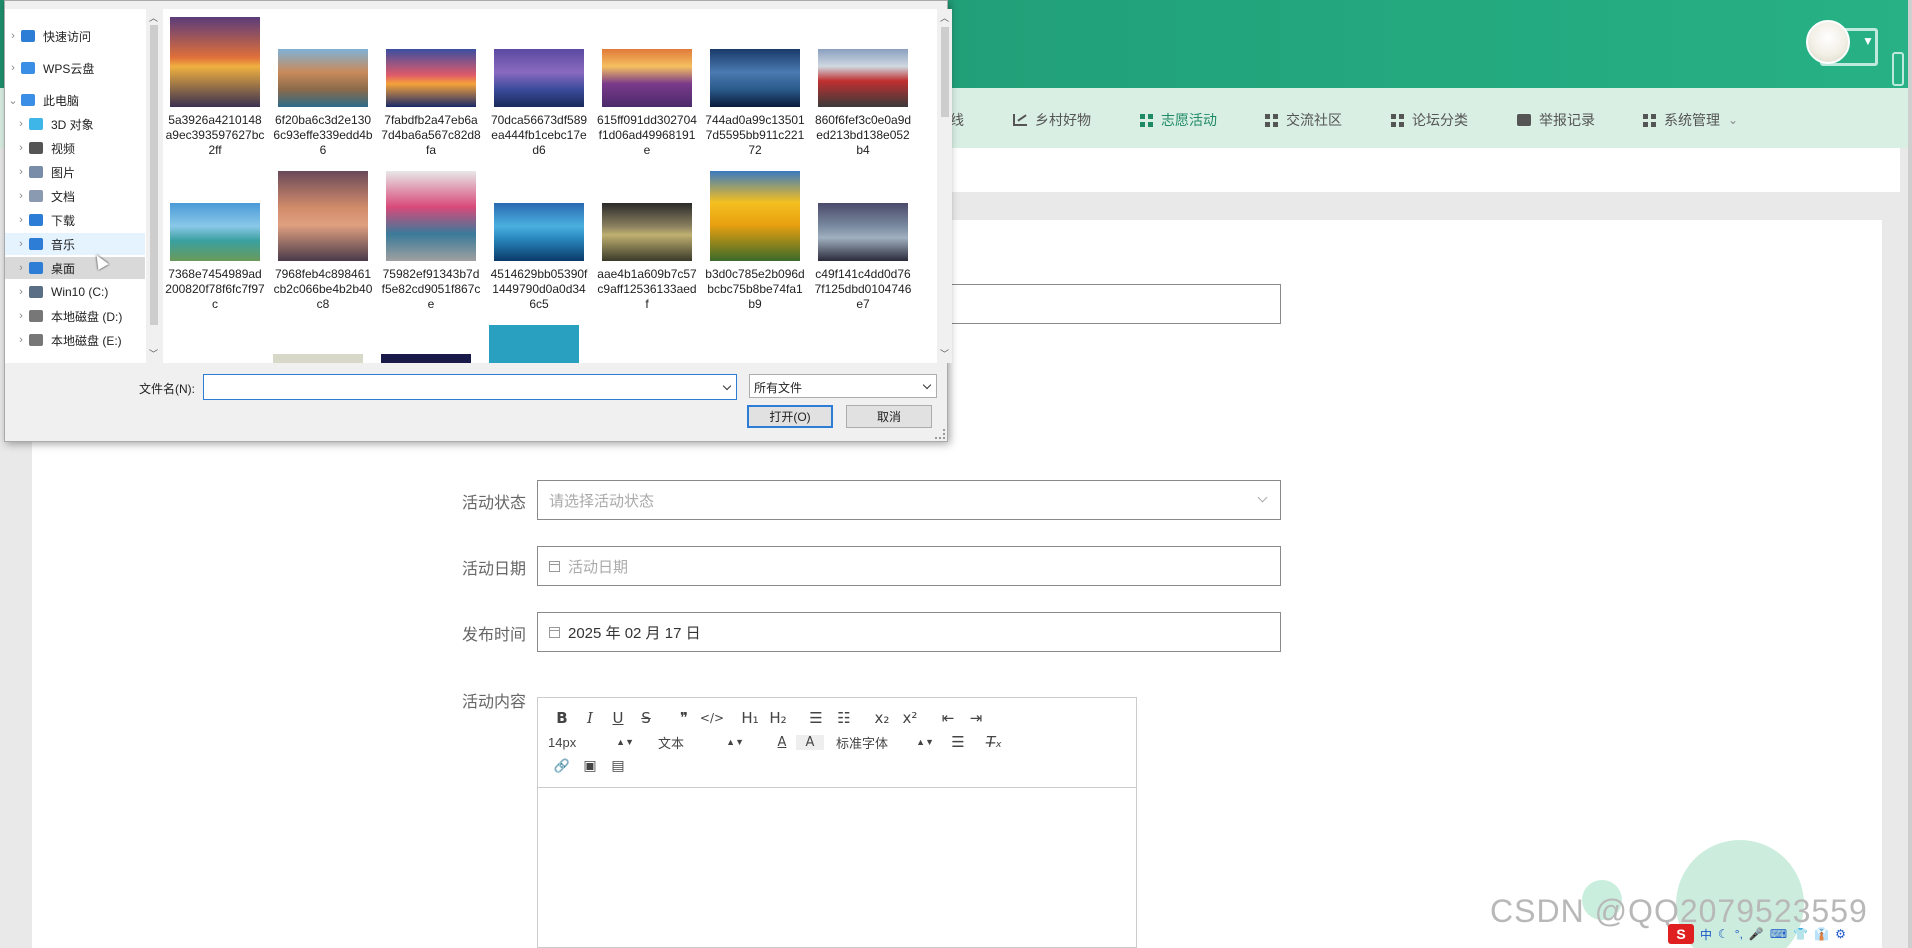 This screenshot has height=948, width=1912. I want to click on nav-item-volunteer: 志愿活动, so click(1178, 120).